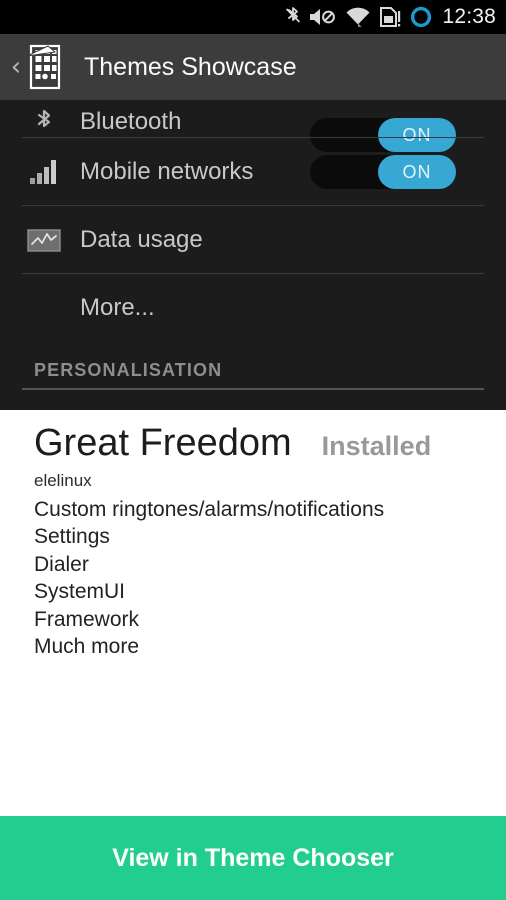  Describe the element at coordinates (323, 17) in the screenshot. I see `volume-mute-icon` at that location.